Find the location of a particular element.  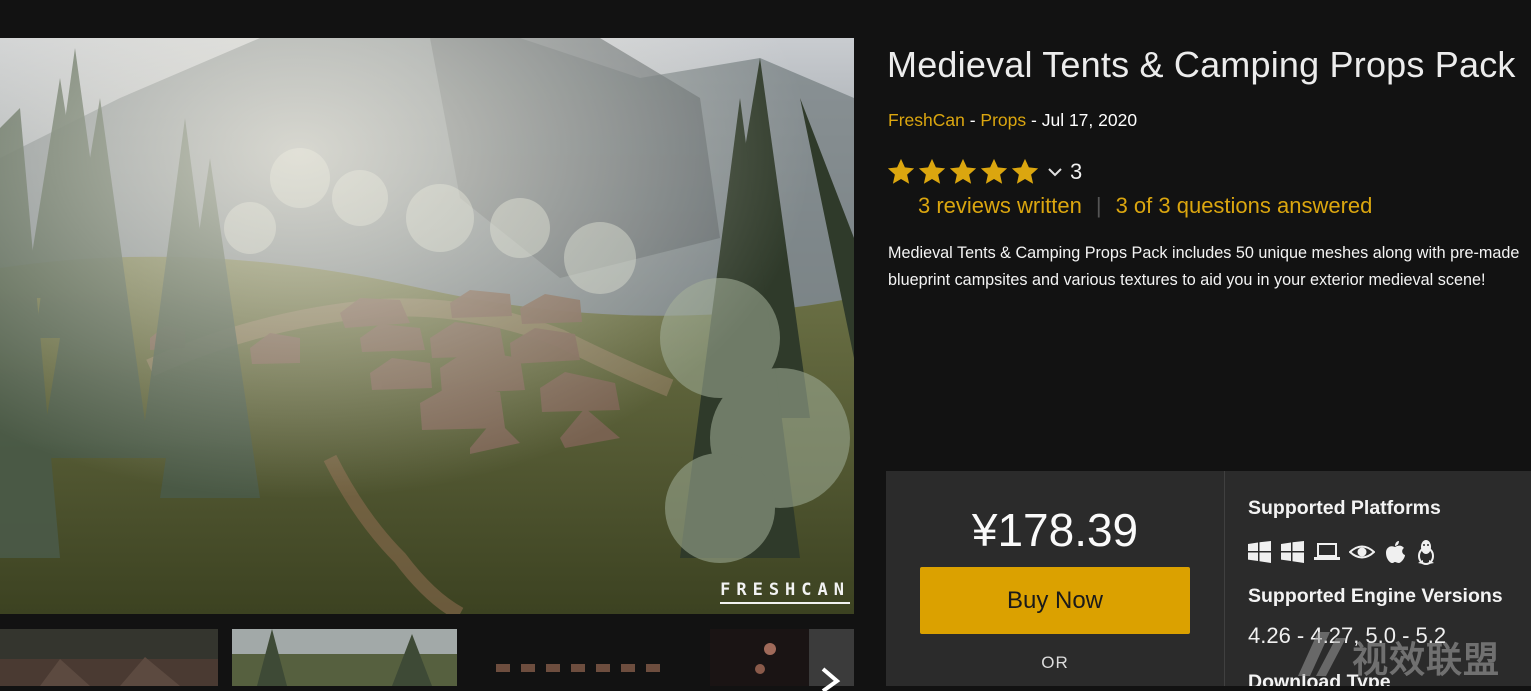

watermark-logo-icon is located at coordinates (1322, 654).